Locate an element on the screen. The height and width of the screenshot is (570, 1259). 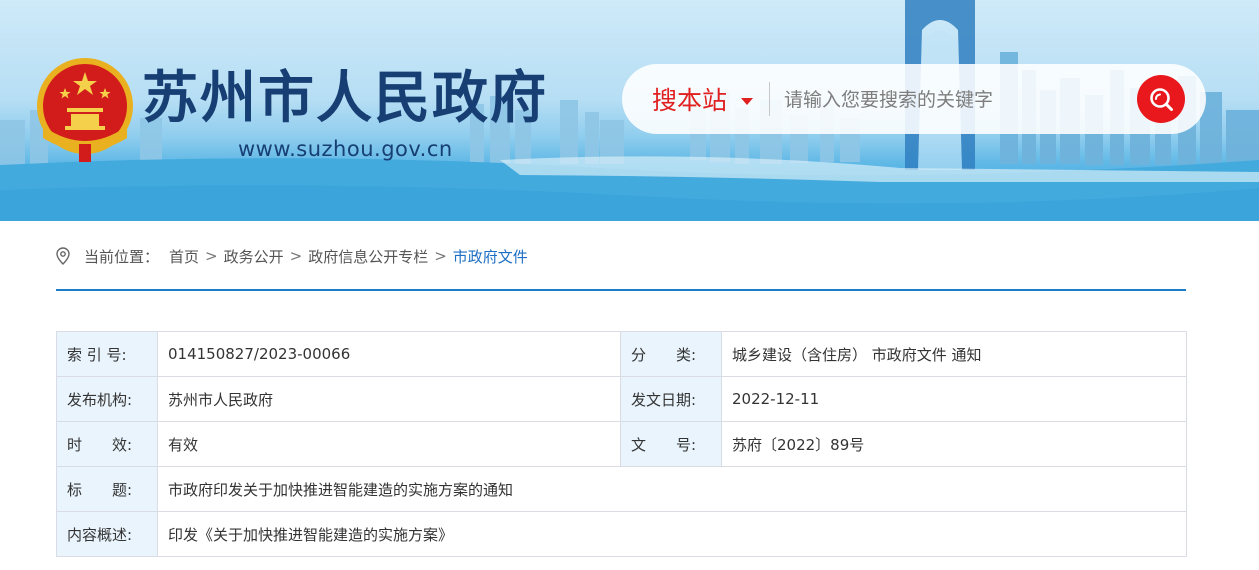
document-number-label: 文 号: is located at coordinates (671, 444).